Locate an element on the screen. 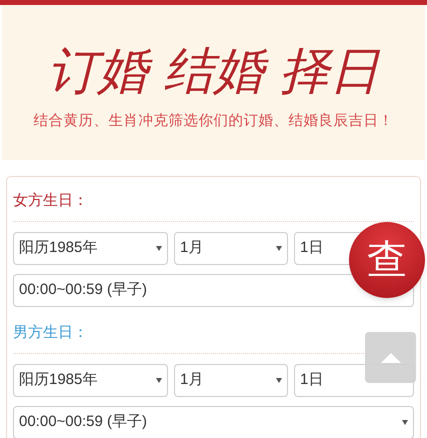 The height and width of the screenshot is (438, 427). birthday-label: 男方生日： is located at coordinates (51, 333).